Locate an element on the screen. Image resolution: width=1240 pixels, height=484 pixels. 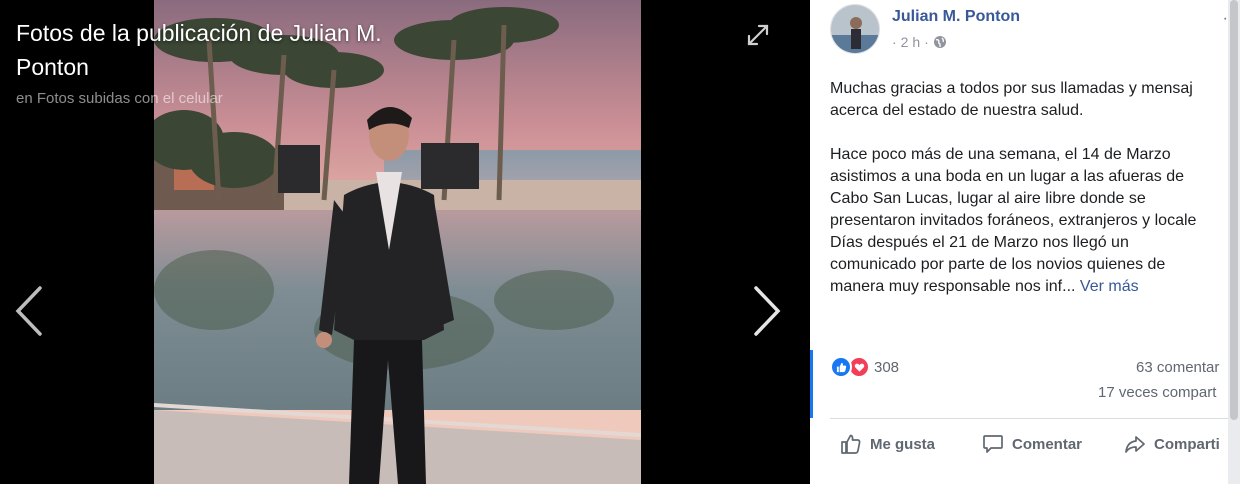
globe-icon is located at coordinates (940, 42).